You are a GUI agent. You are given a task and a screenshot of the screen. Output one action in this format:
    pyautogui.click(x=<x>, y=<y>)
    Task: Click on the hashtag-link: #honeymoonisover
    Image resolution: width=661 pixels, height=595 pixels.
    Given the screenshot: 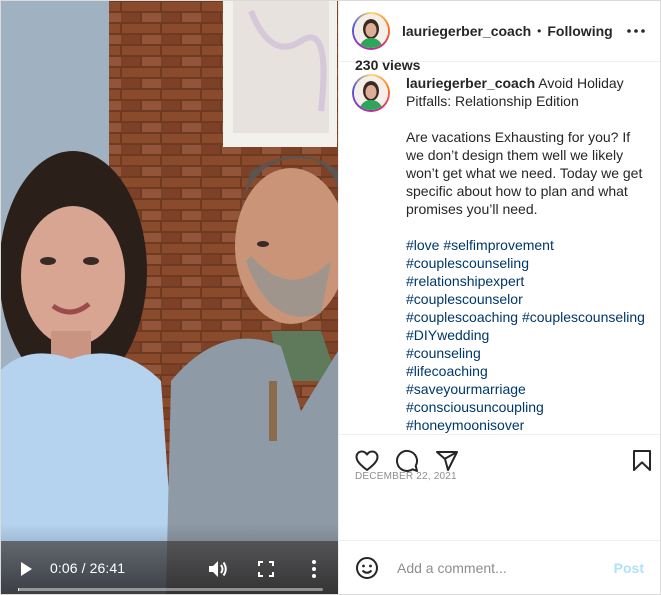 What is the action you would take?
    pyautogui.click(x=465, y=425)
    